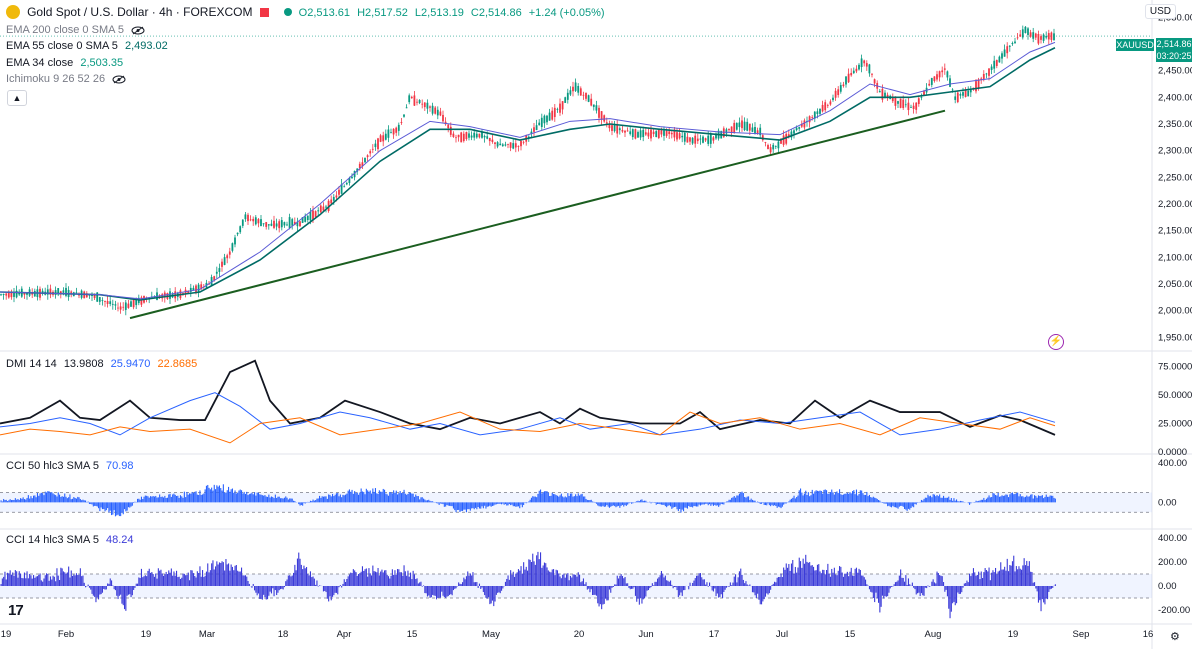  What do you see at coordinates (17, 98) in the screenshot?
I see `collapse-legend-button: ▲` at bounding box center [17, 98].